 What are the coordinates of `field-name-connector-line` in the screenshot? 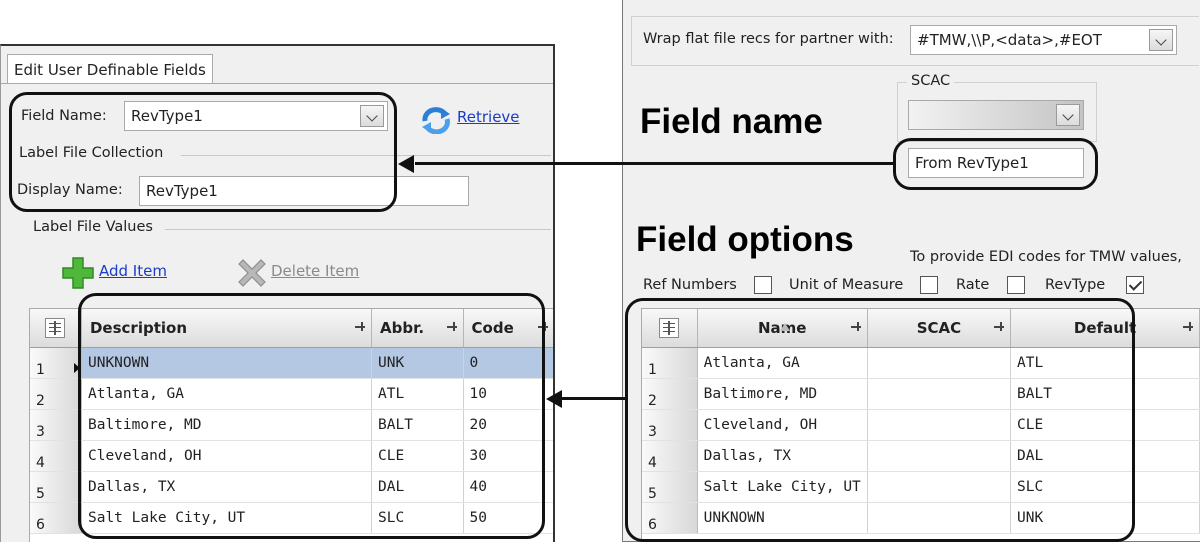 It's located at (654, 163).